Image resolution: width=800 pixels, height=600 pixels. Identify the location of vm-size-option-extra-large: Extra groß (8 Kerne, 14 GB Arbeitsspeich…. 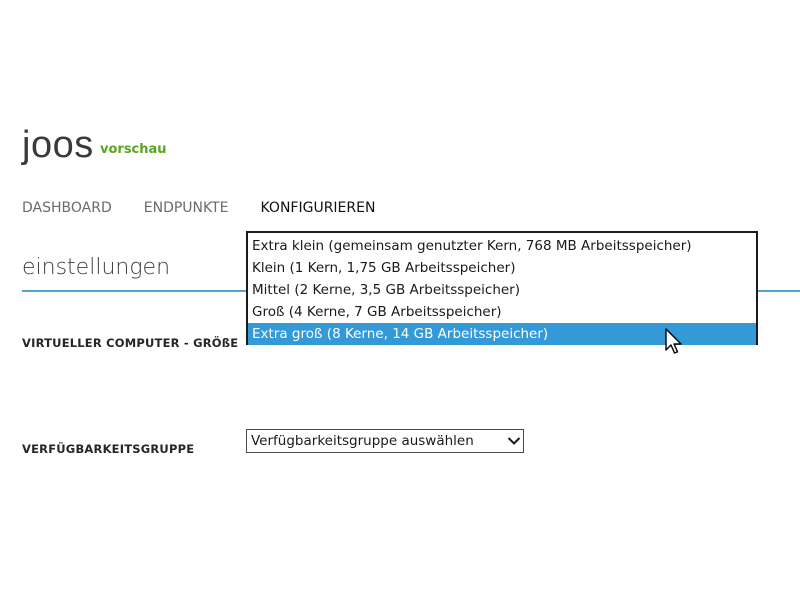
(502, 334).